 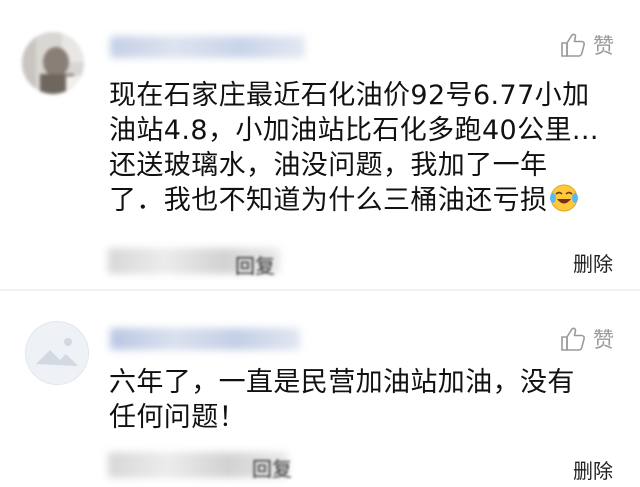 What do you see at coordinates (564, 202) in the screenshot?
I see `laughing-crying-face-icon` at bounding box center [564, 202].